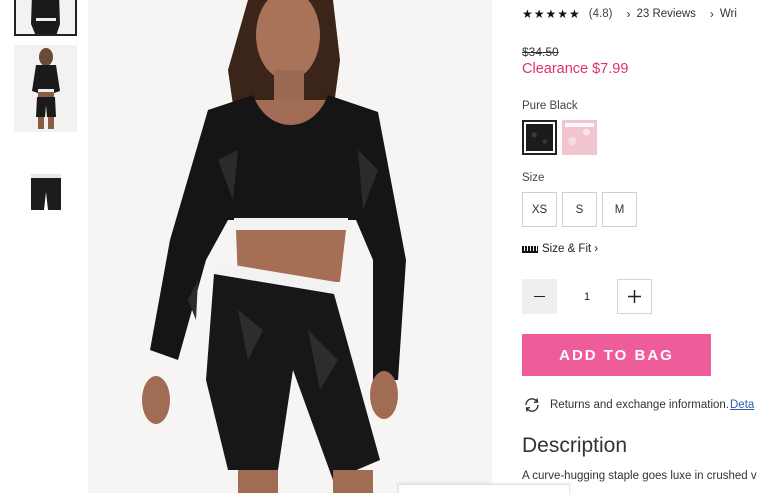 The image size is (767, 493). I want to click on returns-info: Returns and exchange information. Deta, so click(638, 405).